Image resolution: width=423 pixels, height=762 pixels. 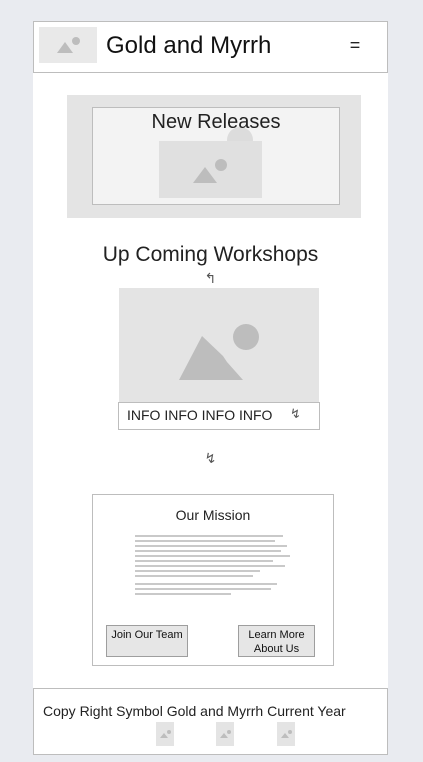 I want to click on hamburger-menu-icon: =, so click(x=355, y=45).